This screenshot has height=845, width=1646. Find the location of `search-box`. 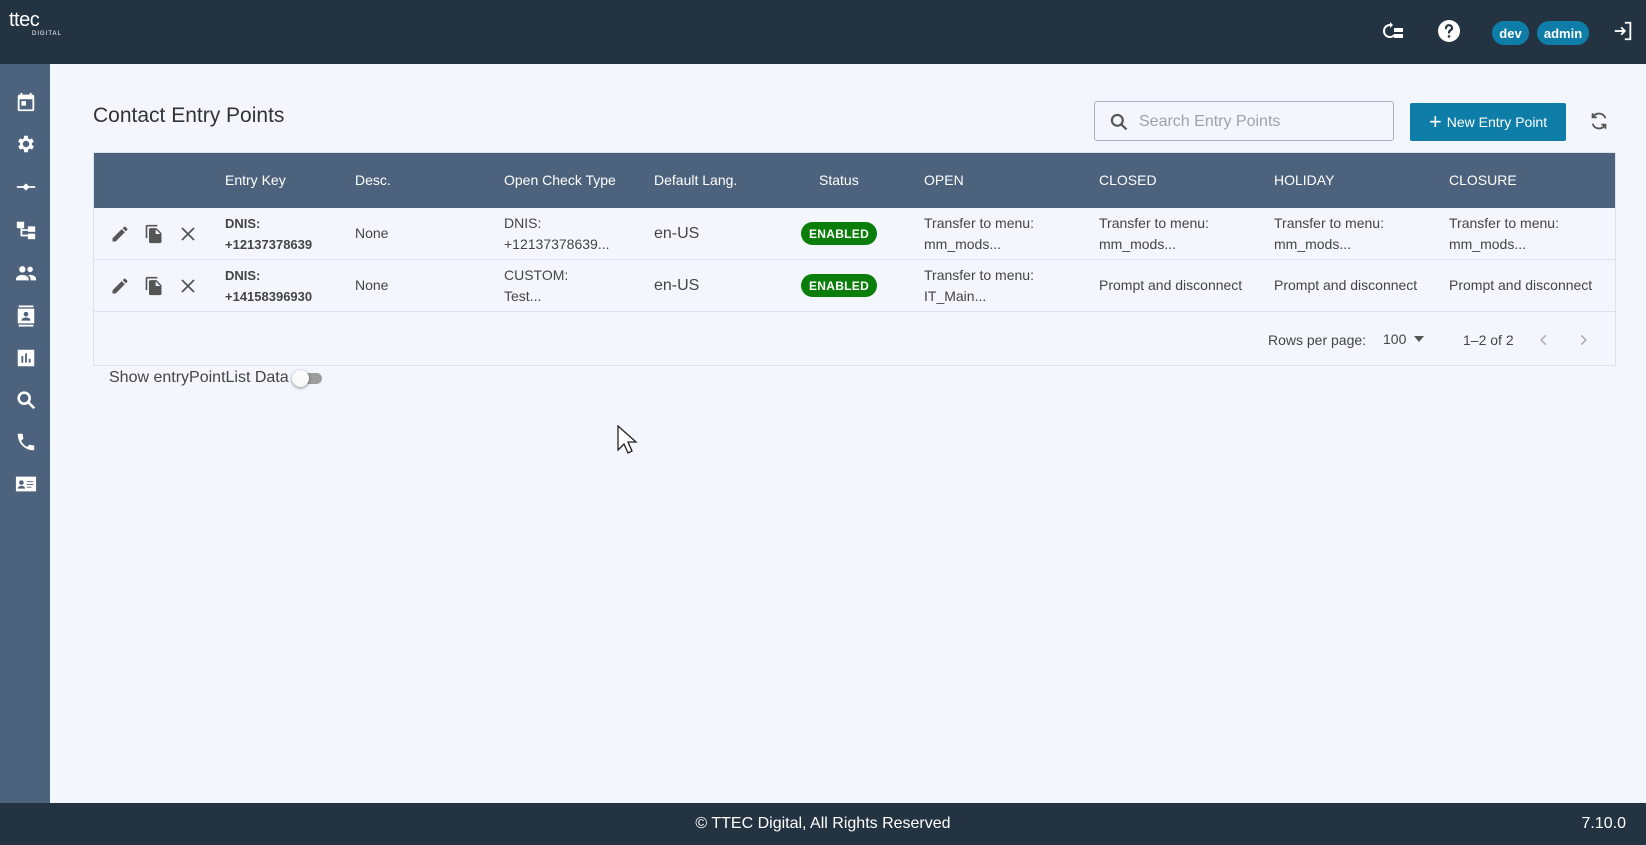

search-box is located at coordinates (1244, 121).